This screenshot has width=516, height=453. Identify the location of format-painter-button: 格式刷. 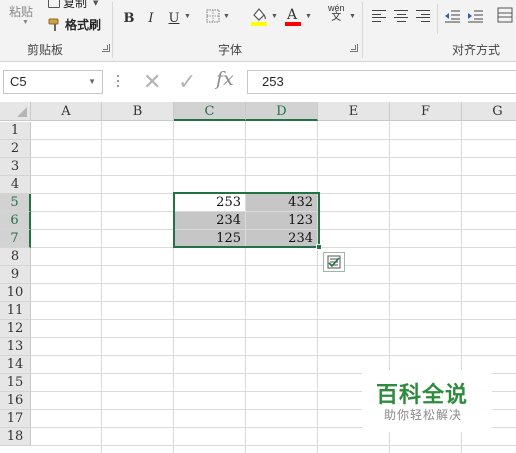
(74, 24).